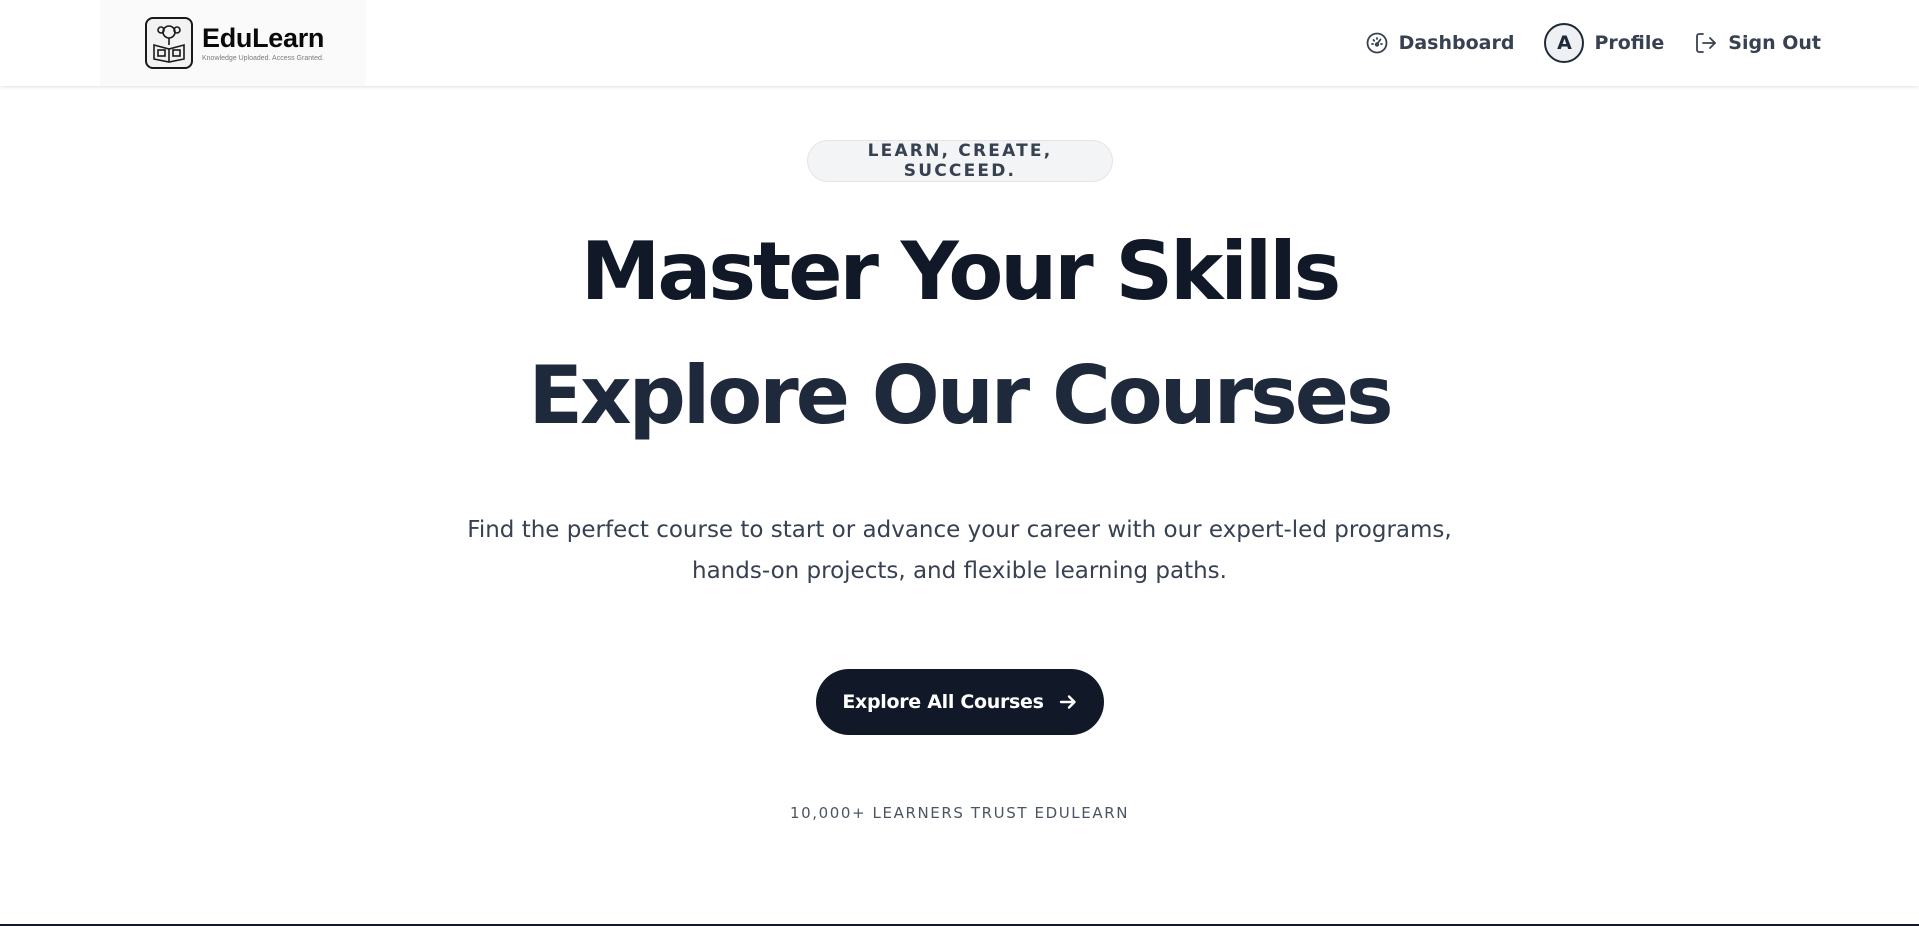 This screenshot has height=926, width=1919. What do you see at coordinates (263, 58) in the screenshot?
I see `brand-tagline: Knowledge Uploaded. Access Granted.` at bounding box center [263, 58].